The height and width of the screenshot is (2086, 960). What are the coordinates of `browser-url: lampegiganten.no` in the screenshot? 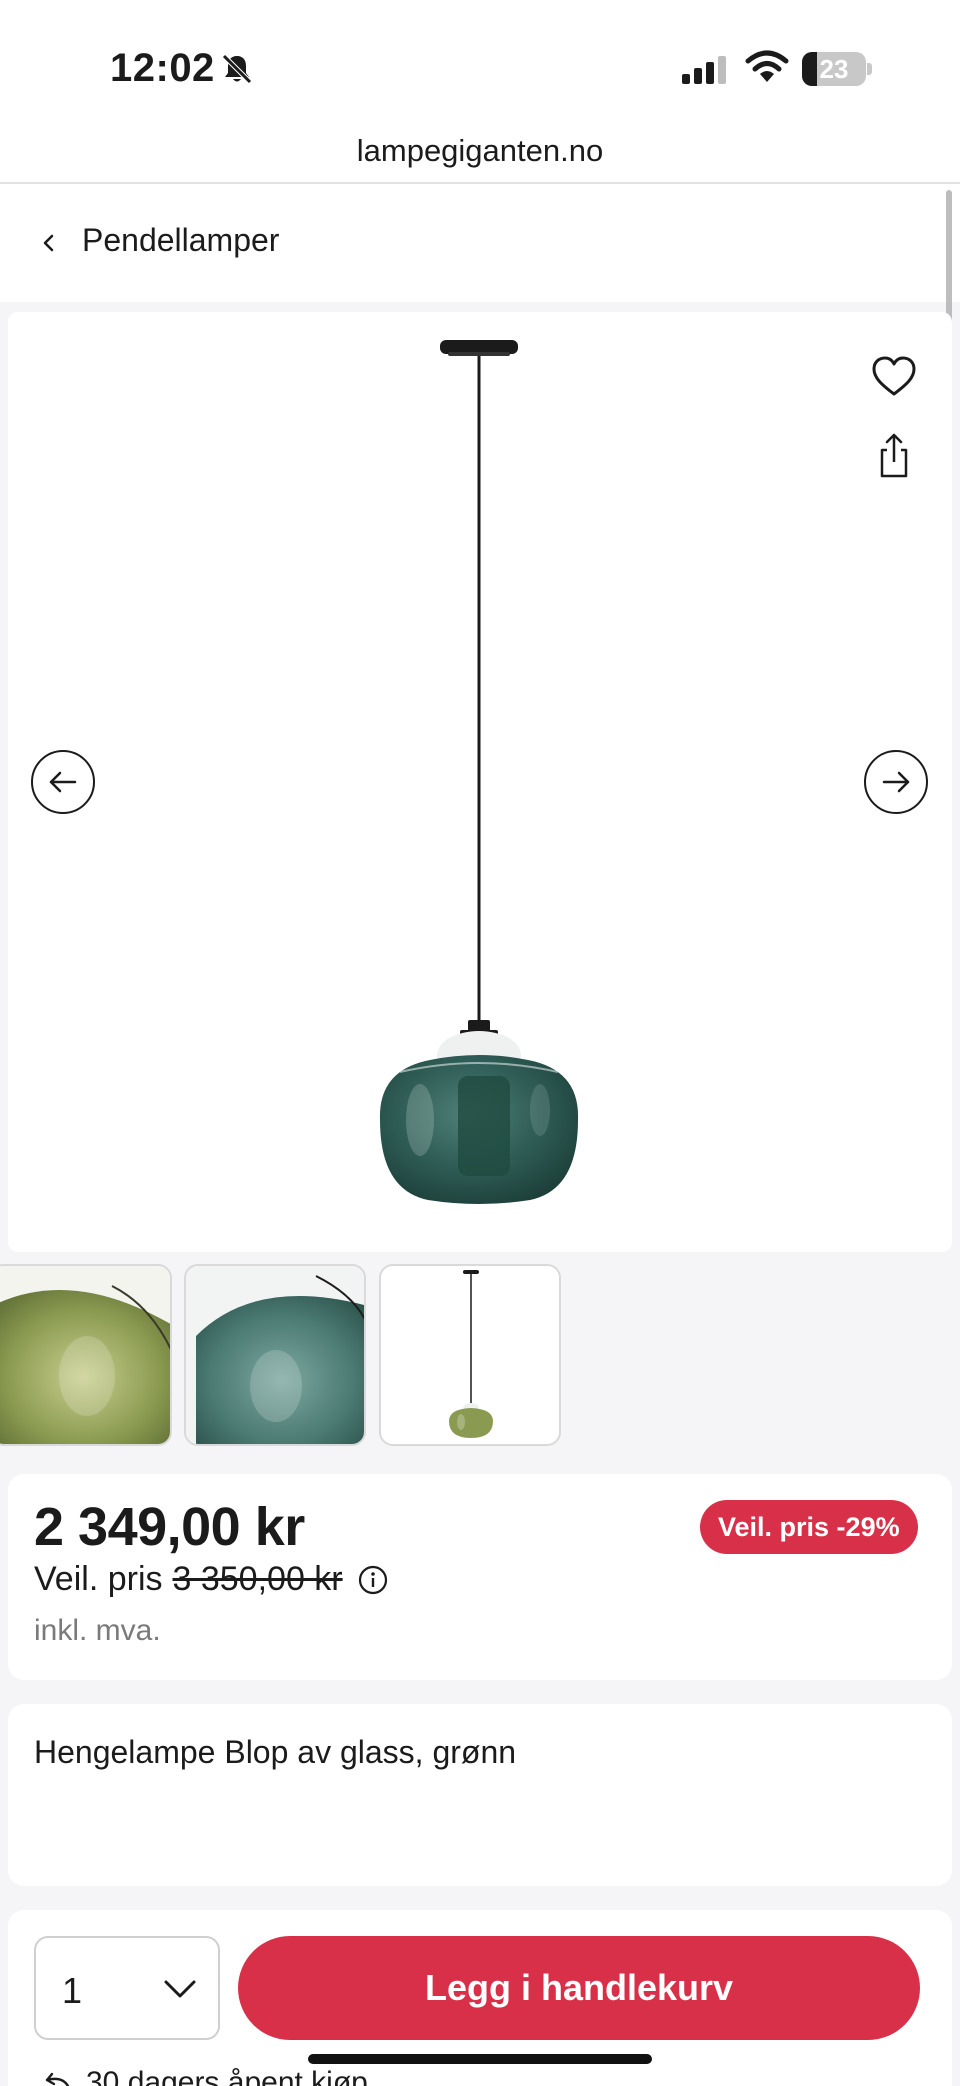 It's located at (480, 156).